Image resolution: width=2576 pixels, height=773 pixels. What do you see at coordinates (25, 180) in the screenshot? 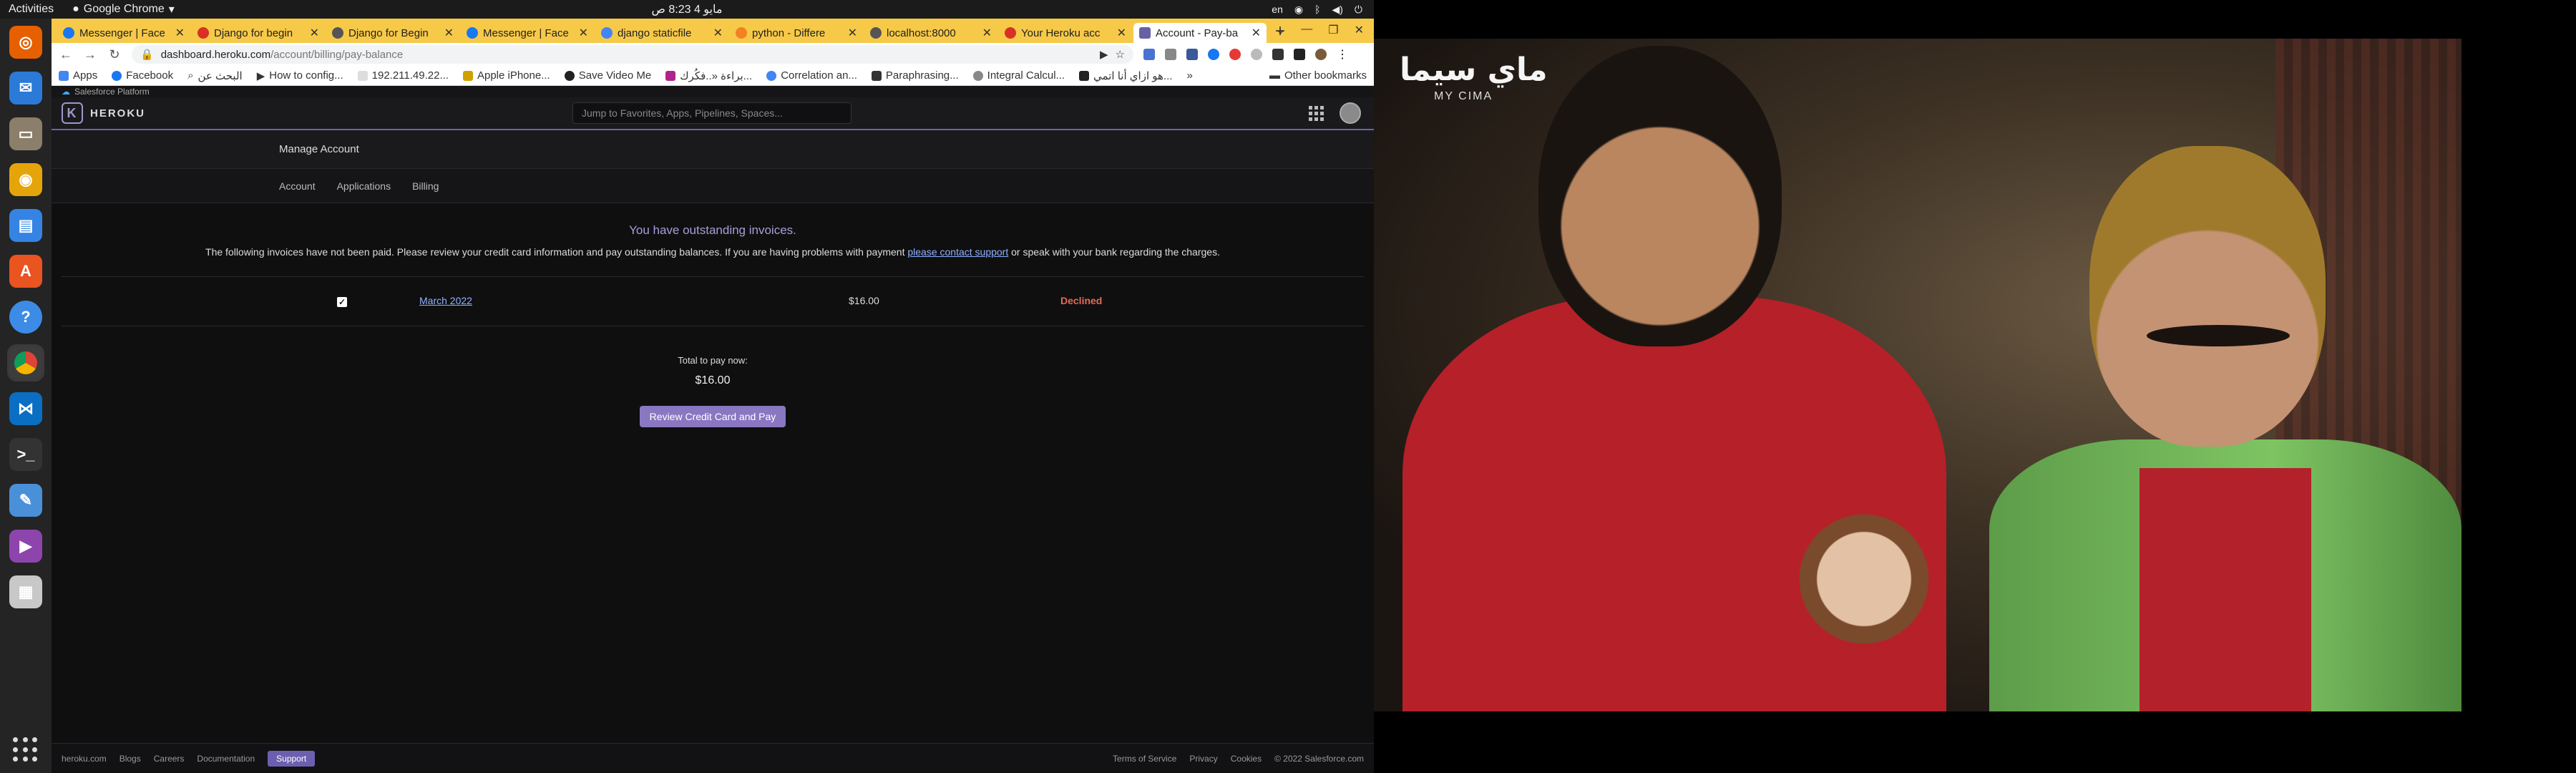
I see `rhythmbox-icon: ◉` at bounding box center [25, 180].